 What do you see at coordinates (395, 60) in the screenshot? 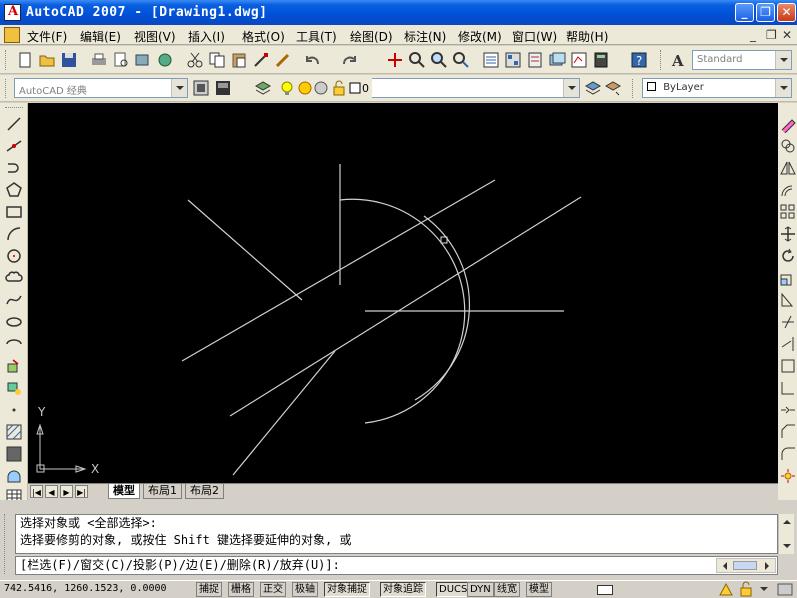
I see `pan-icon` at bounding box center [395, 60].